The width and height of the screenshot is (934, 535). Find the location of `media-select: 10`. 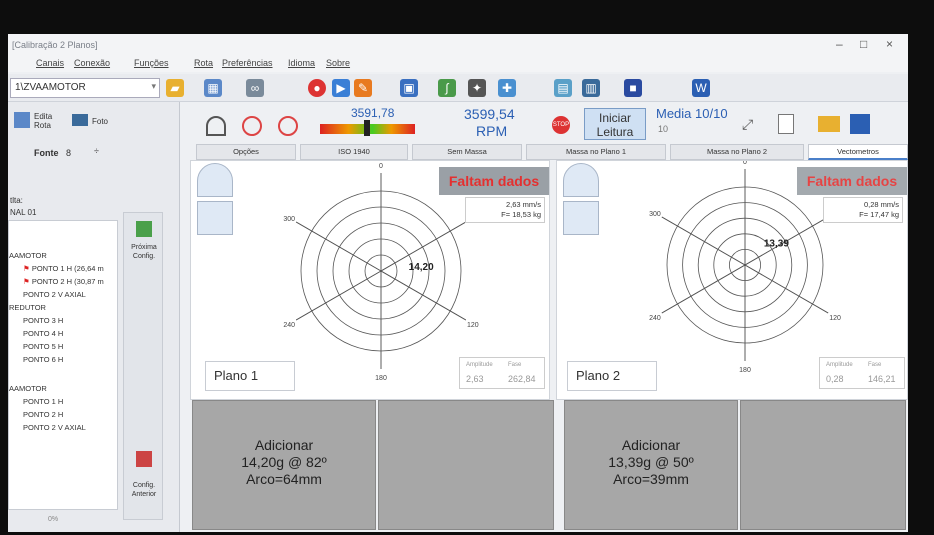

media-select: 10 is located at coordinates (663, 129).